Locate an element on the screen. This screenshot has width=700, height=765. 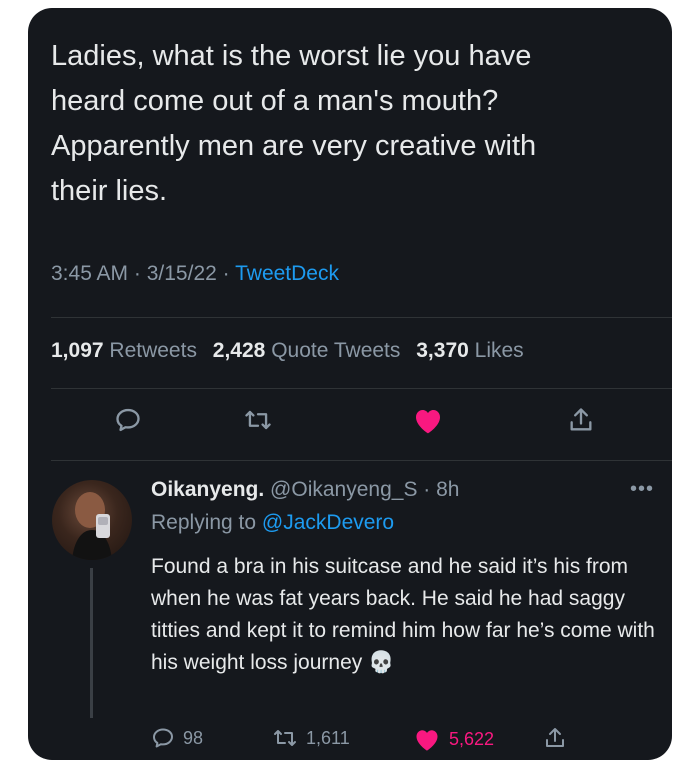
reply-reply-button: 98 is located at coordinates (177, 738).